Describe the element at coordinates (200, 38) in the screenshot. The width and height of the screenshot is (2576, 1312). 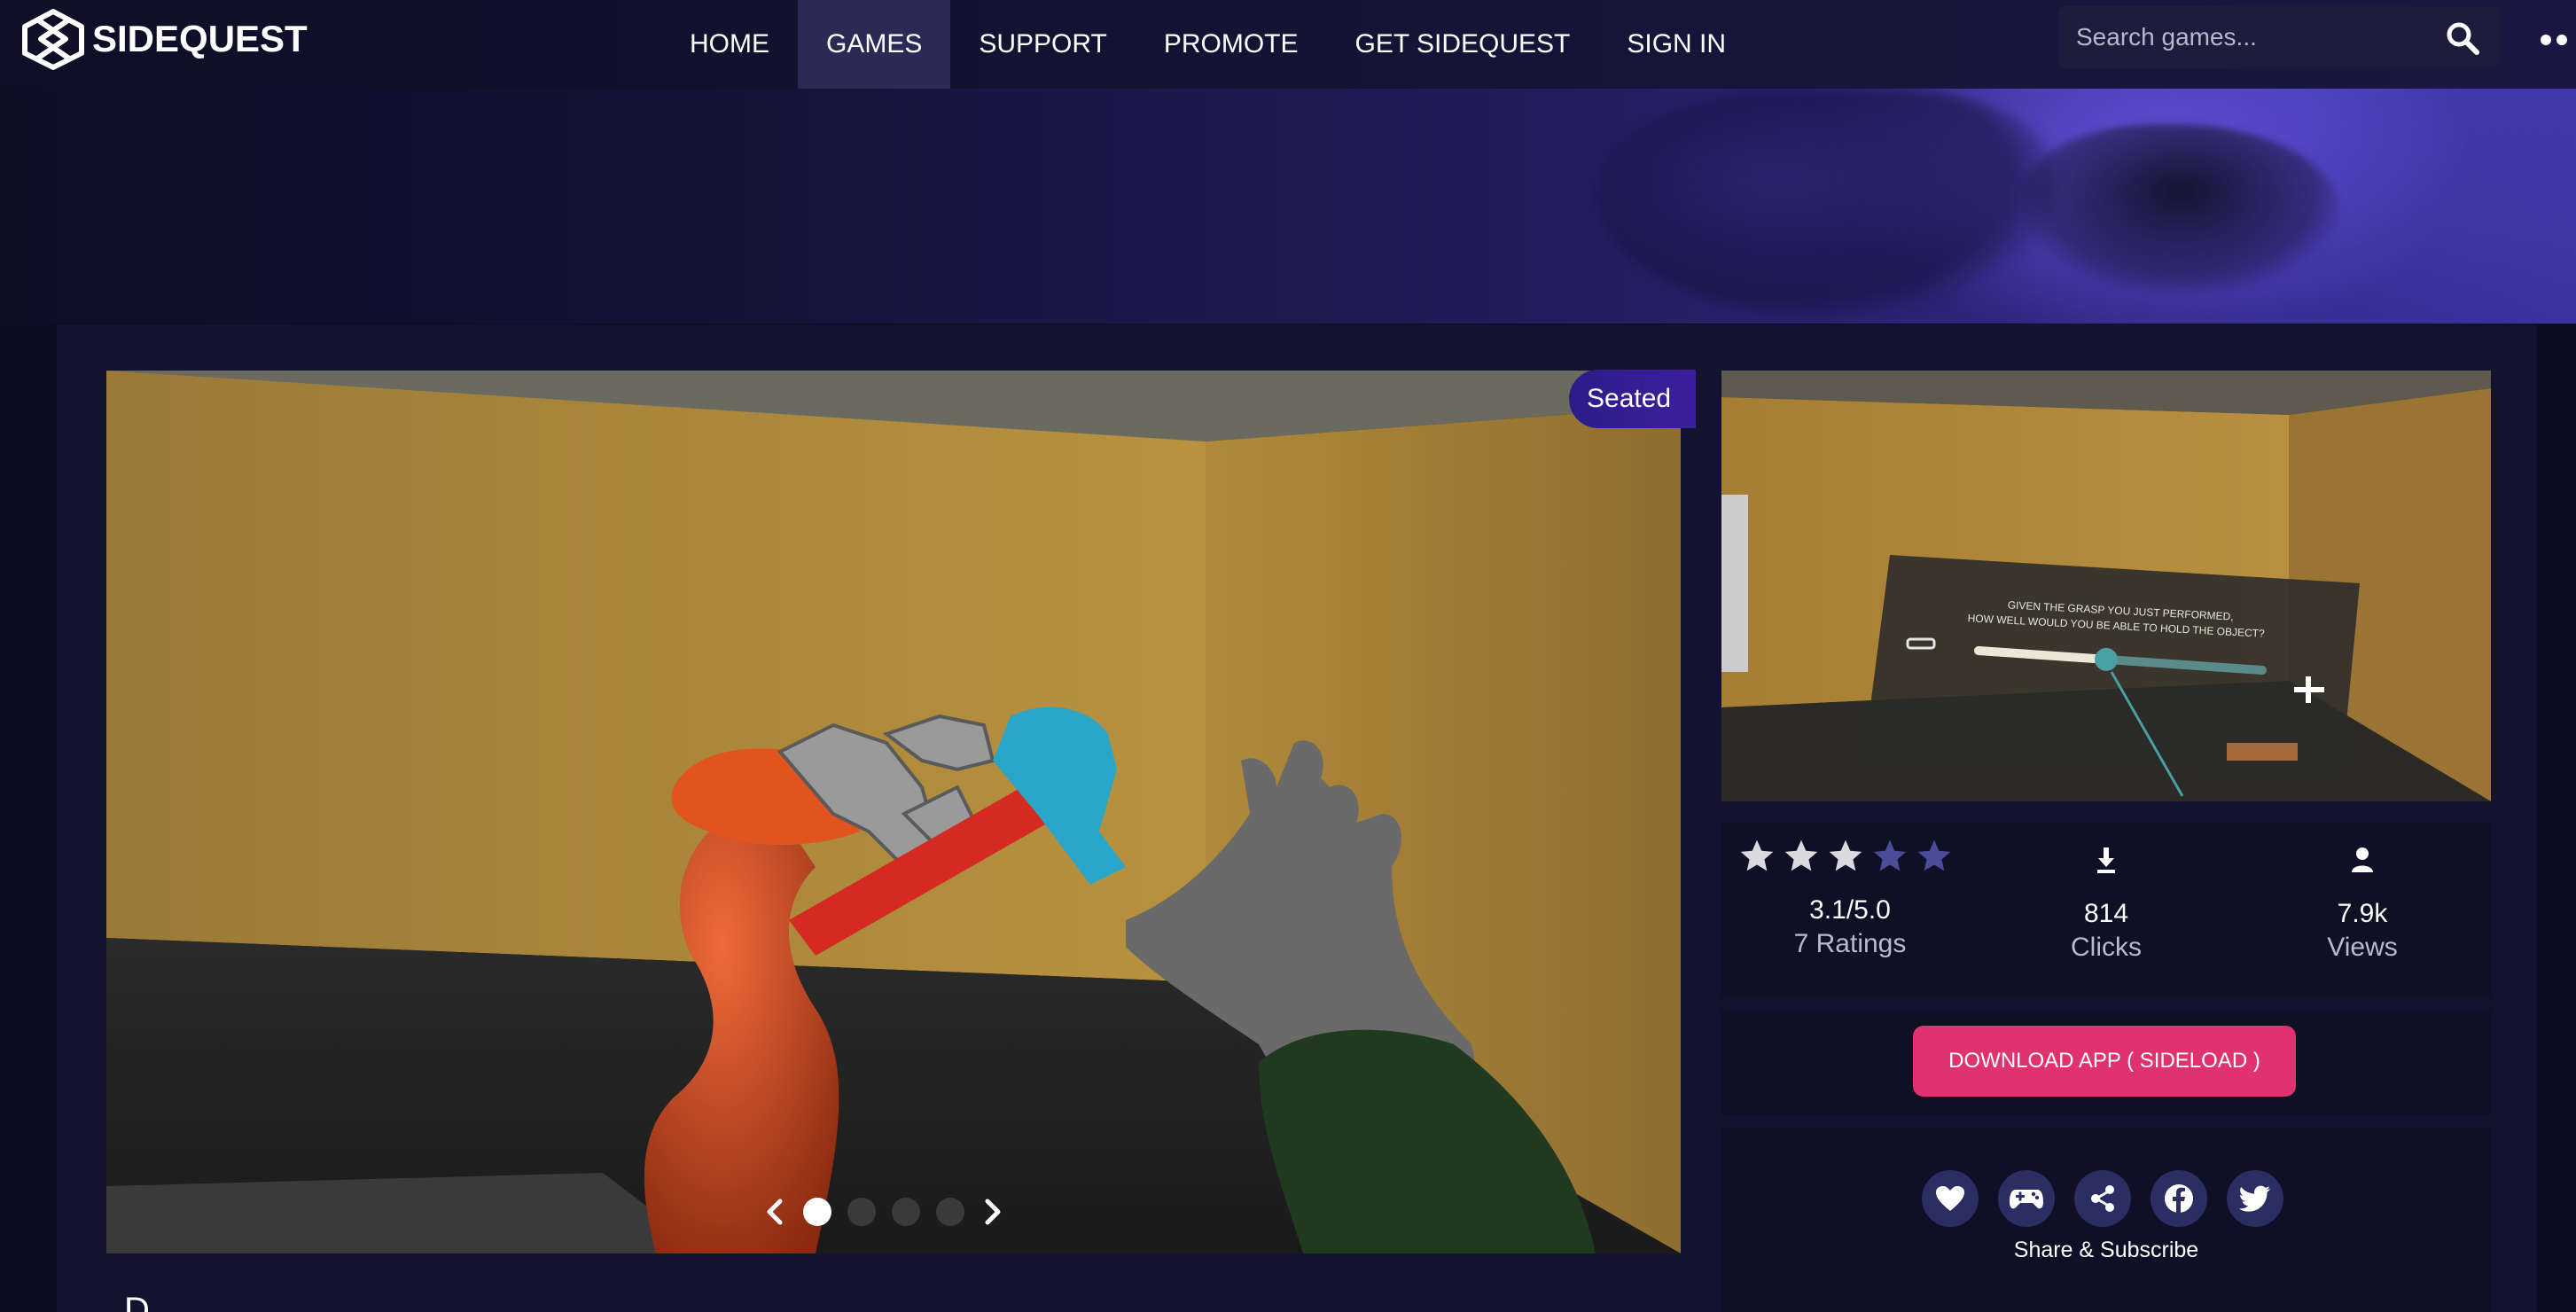
I see `logo-text: SIDEQUEST` at that location.